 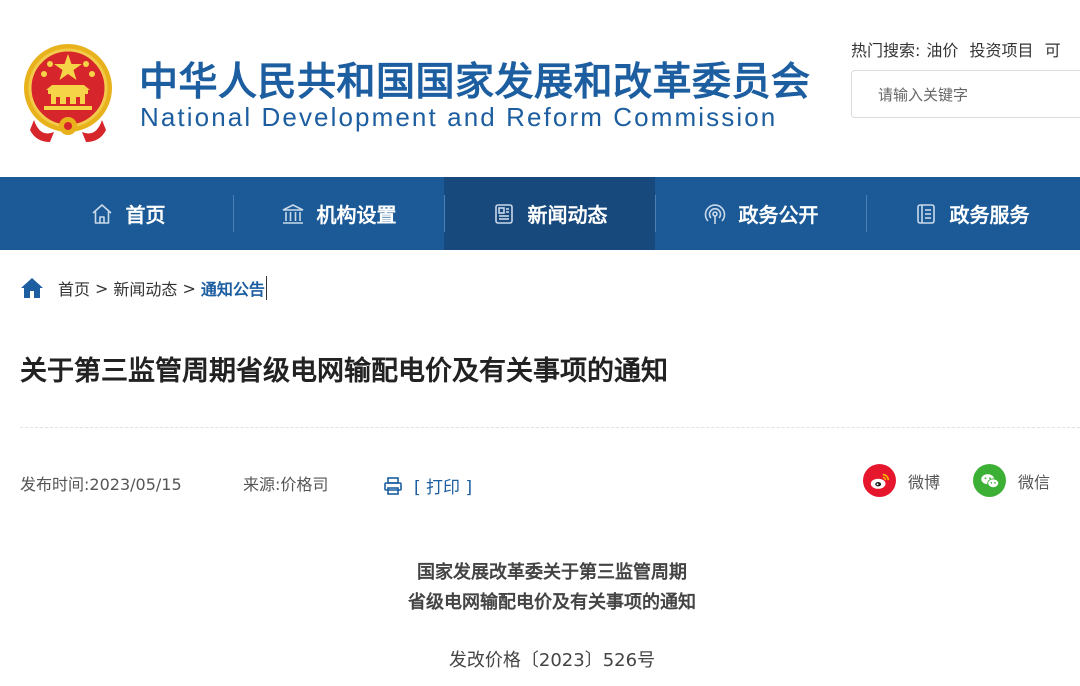 What do you see at coordinates (989, 480) in the screenshot?
I see `wechat-icon` at bounding box center [989, 480].